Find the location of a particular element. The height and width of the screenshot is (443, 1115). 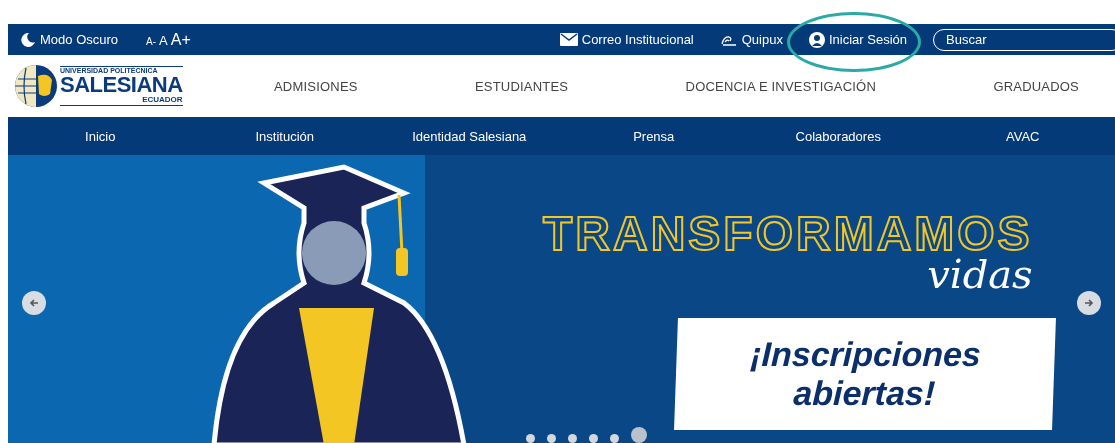

globe-logo-icon is located at coordinates (36, 86).